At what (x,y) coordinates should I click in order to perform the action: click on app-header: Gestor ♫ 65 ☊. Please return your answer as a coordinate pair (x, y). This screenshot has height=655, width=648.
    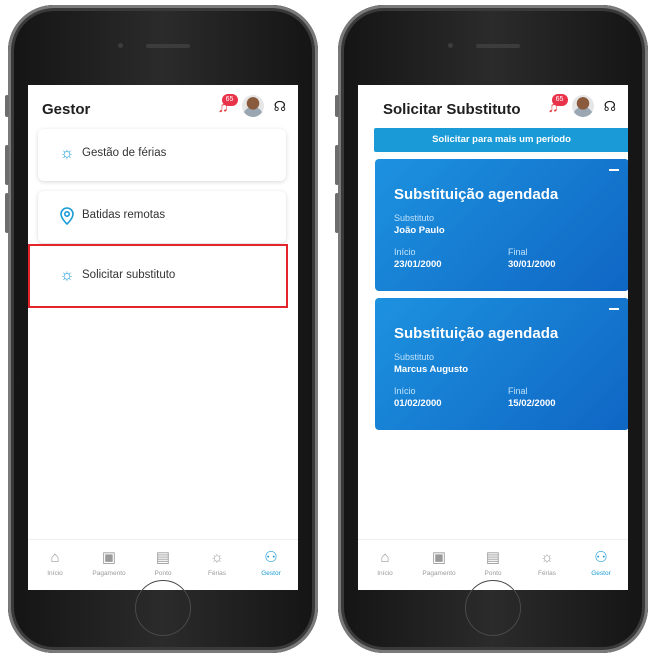
    Looking at the image, I should click on (163, 104).